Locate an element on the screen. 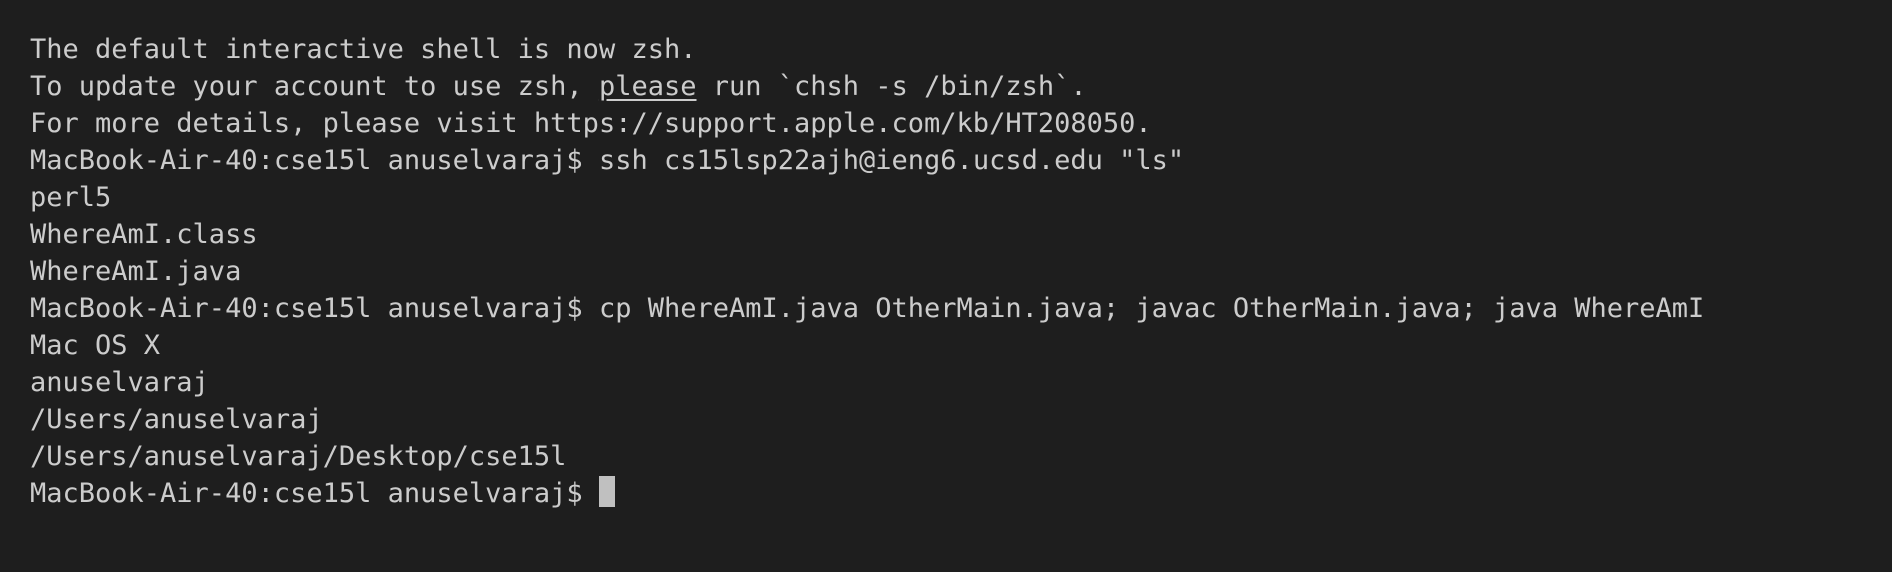 The height and width of the screenshot is (572, 1892). output-line: /Users/anuselvaraj/Desktop/cse15l is located at coordinates (298, 456).